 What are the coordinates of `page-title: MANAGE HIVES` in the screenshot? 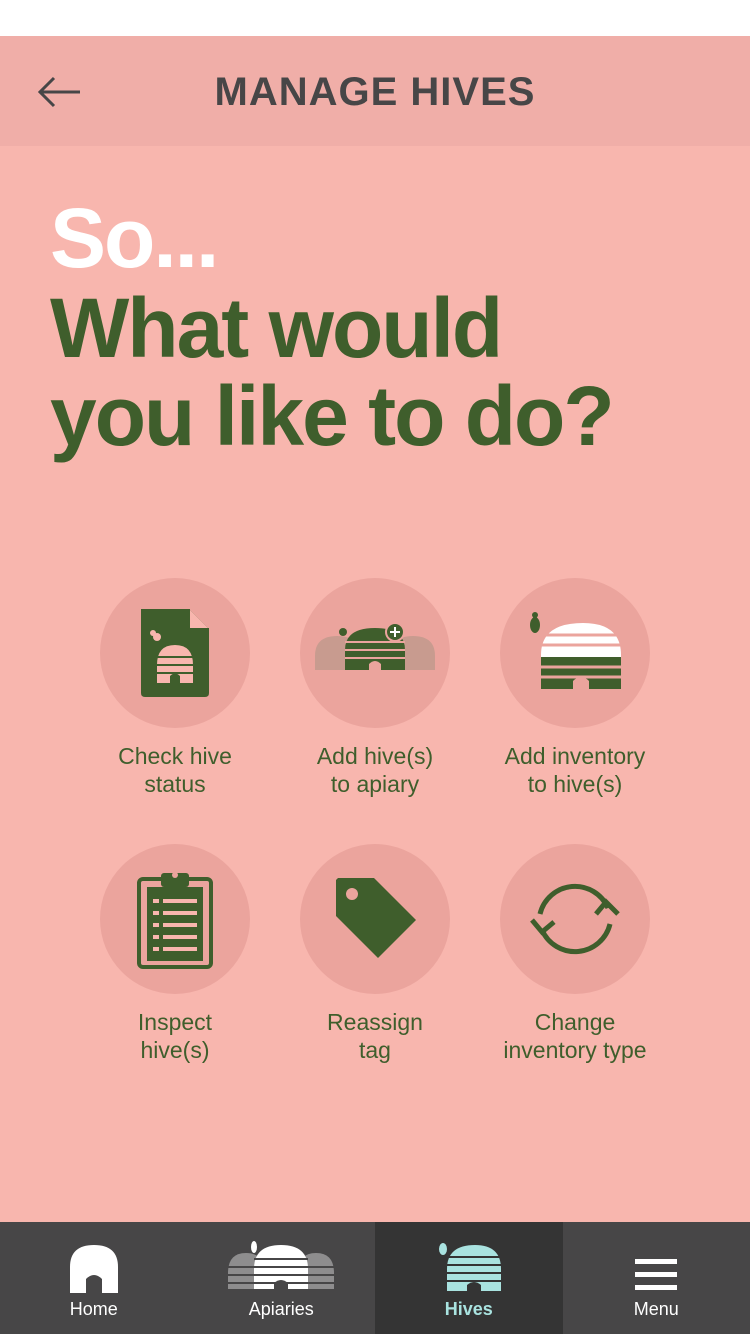 It's located at (375, 92).